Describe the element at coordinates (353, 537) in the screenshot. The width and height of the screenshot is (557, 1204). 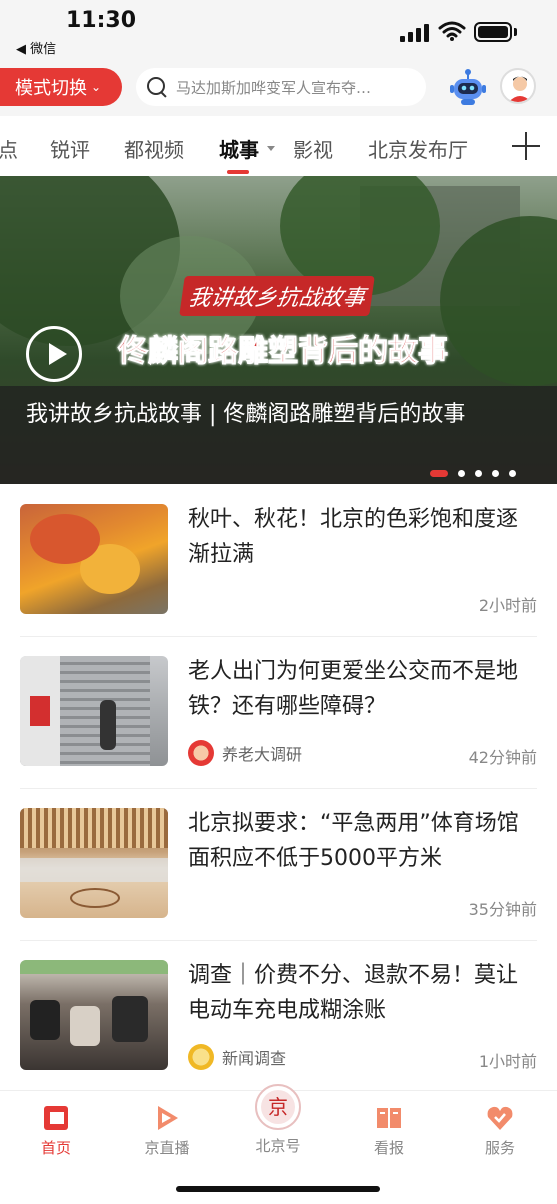
I see `news-title: 秋叶、秋花！北京的色彩饱和度逐渐拉满` at that location.